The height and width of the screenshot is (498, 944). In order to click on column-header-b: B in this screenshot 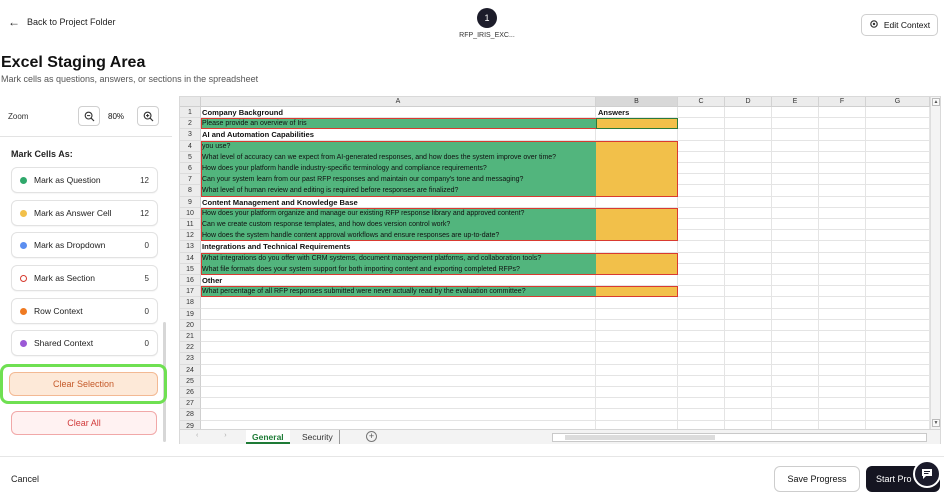, I will do `click(637, 102)`.